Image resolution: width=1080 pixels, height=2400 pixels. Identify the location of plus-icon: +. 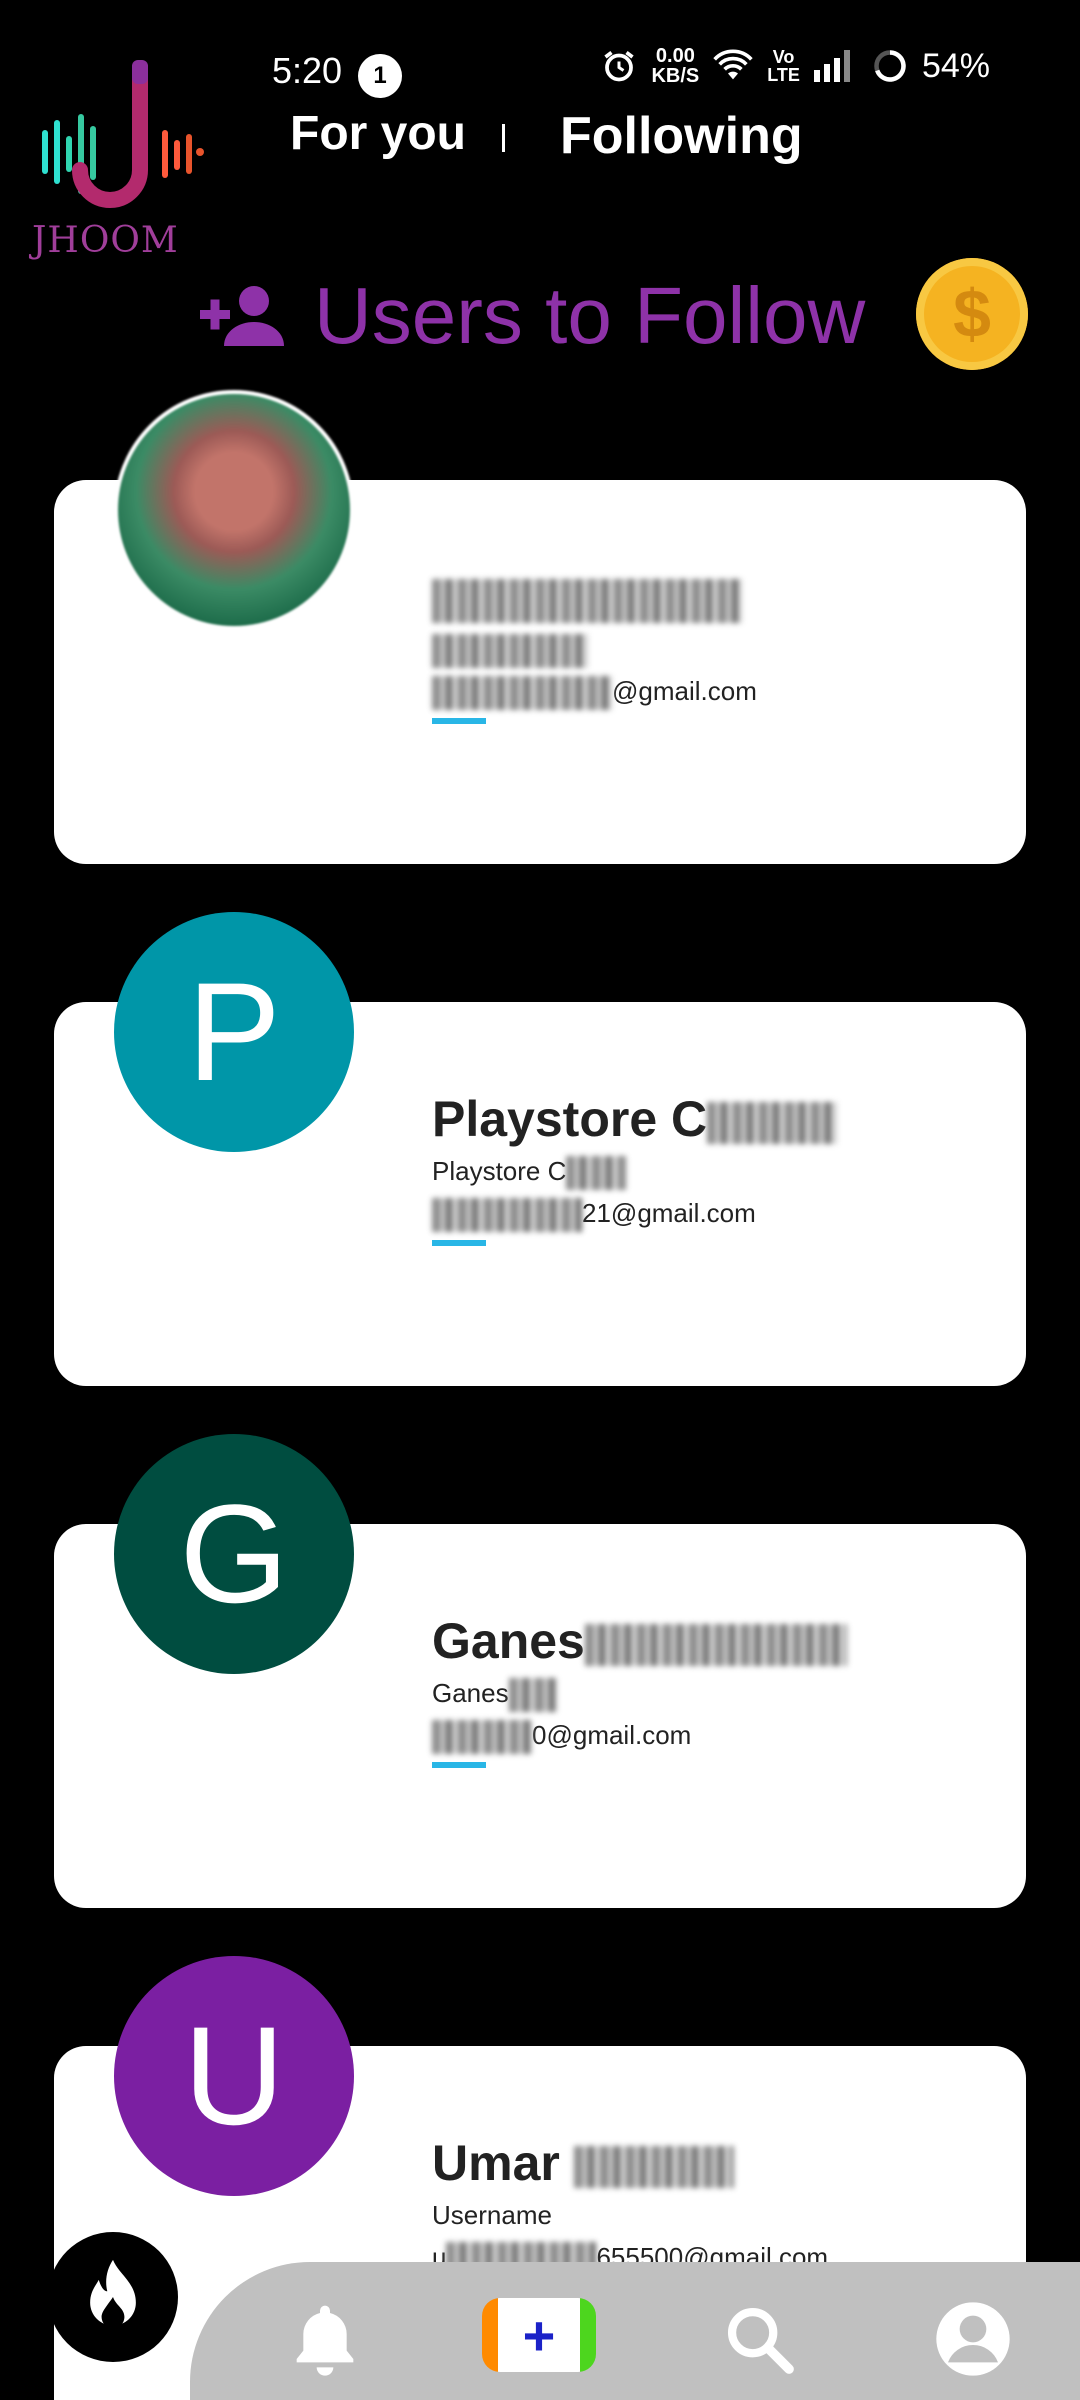
(539, 2335).